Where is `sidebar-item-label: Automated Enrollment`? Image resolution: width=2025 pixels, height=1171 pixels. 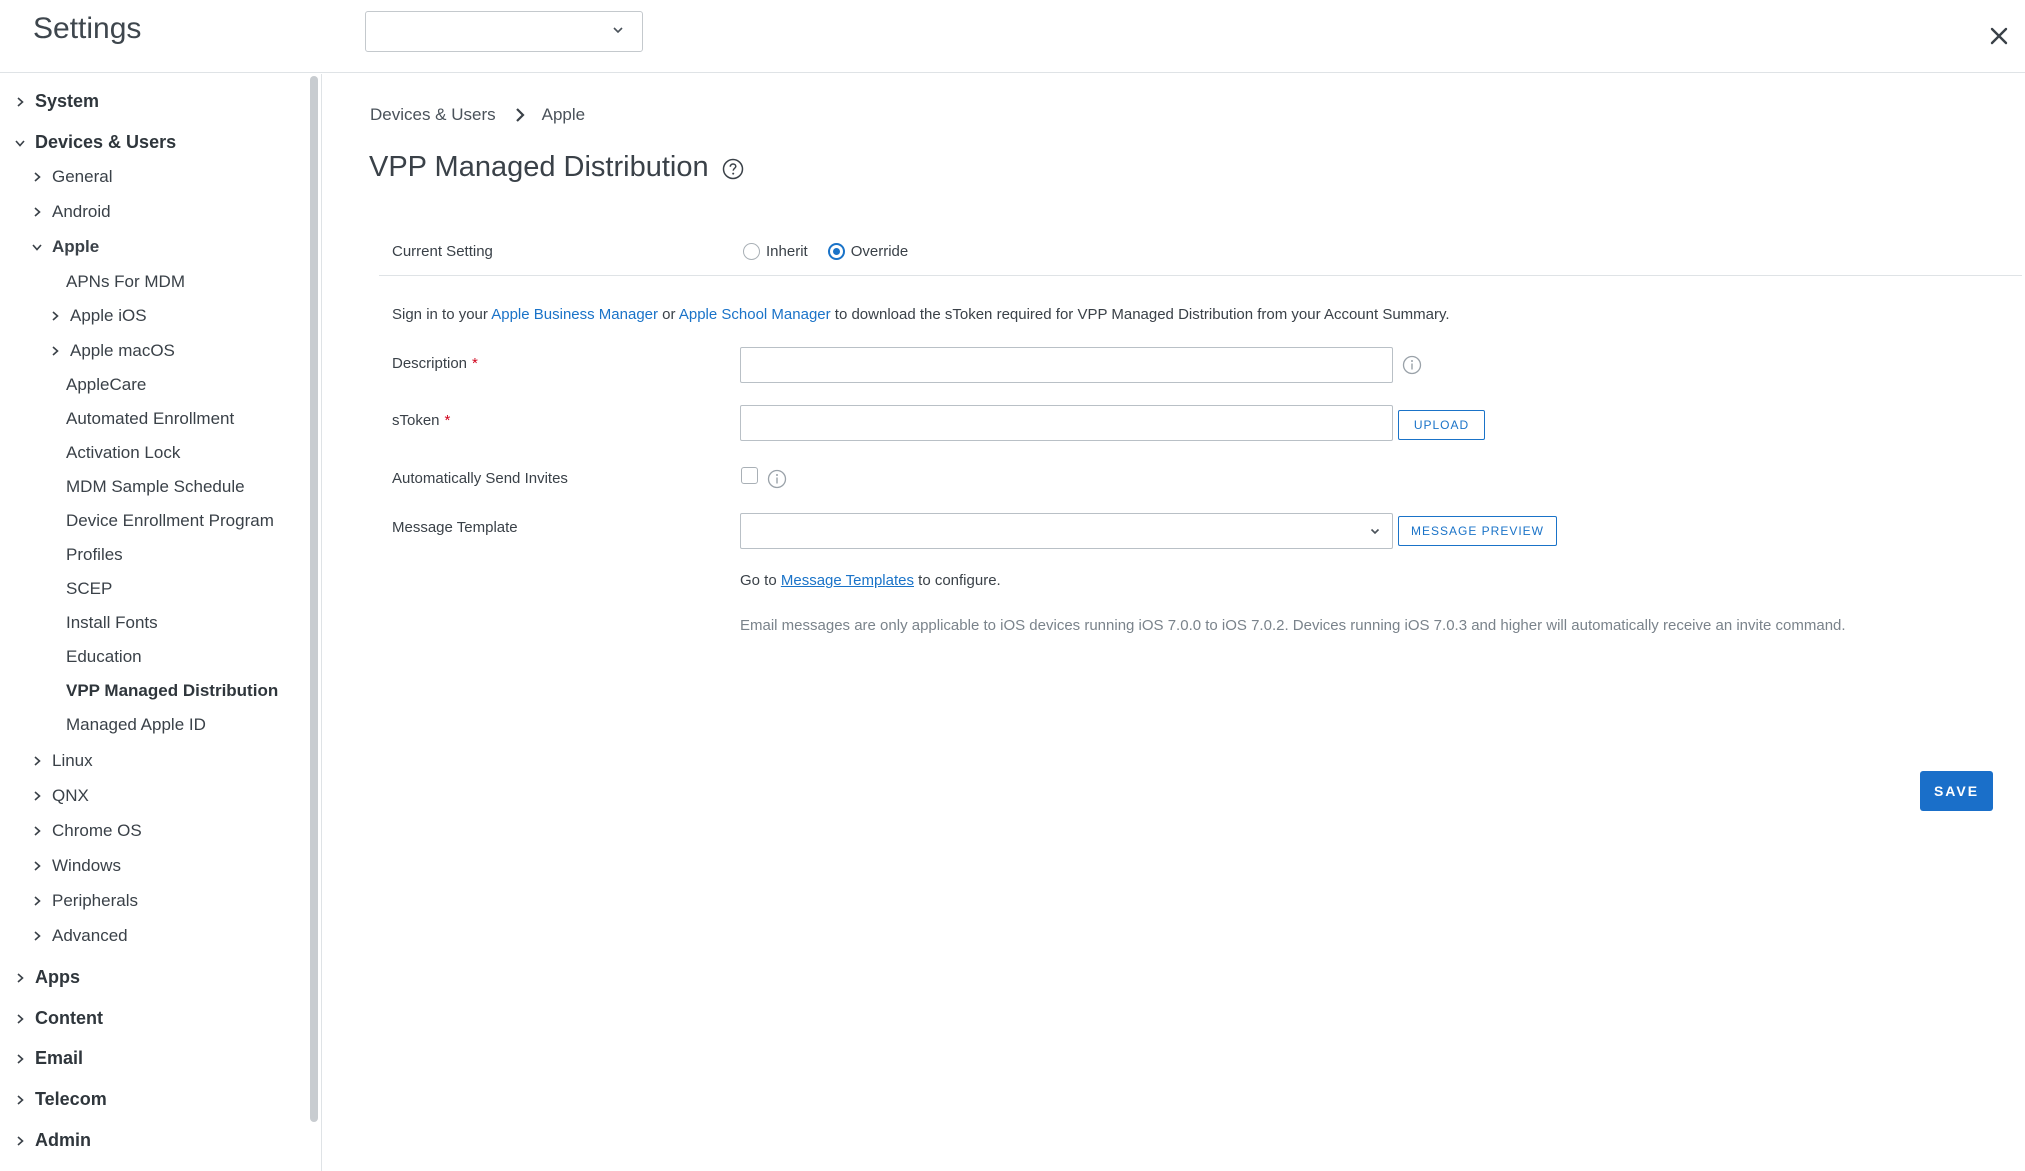 sidebar-item-label: Automated Enrollment is located at coordinates (150, 418).